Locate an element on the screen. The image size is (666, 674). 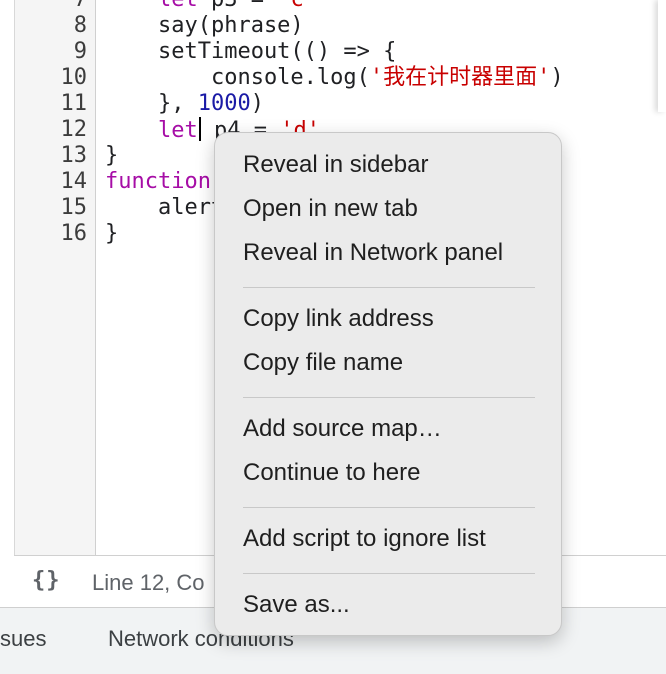
code-text: setTimeout(() => { is located at coordinates (250, 52).